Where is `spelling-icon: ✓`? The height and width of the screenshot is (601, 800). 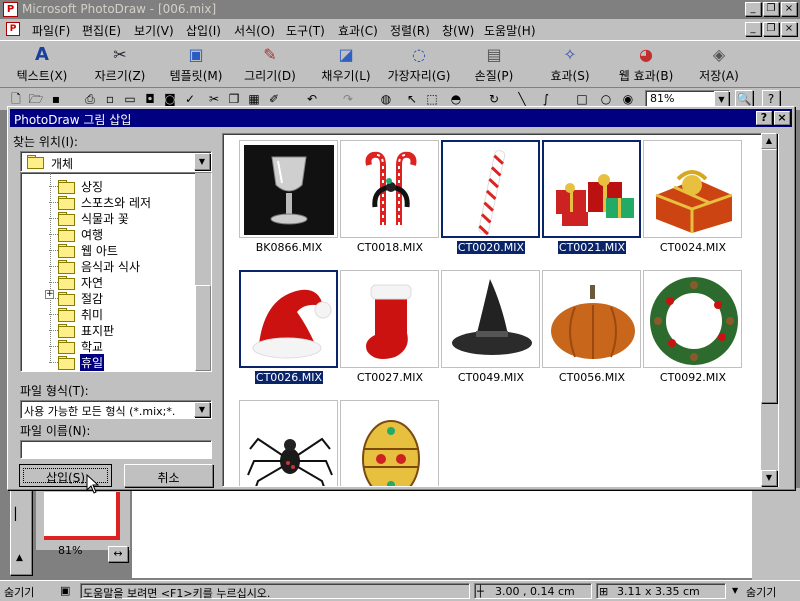
spelling-icon: ✓ is located at coordinates (190, 99).